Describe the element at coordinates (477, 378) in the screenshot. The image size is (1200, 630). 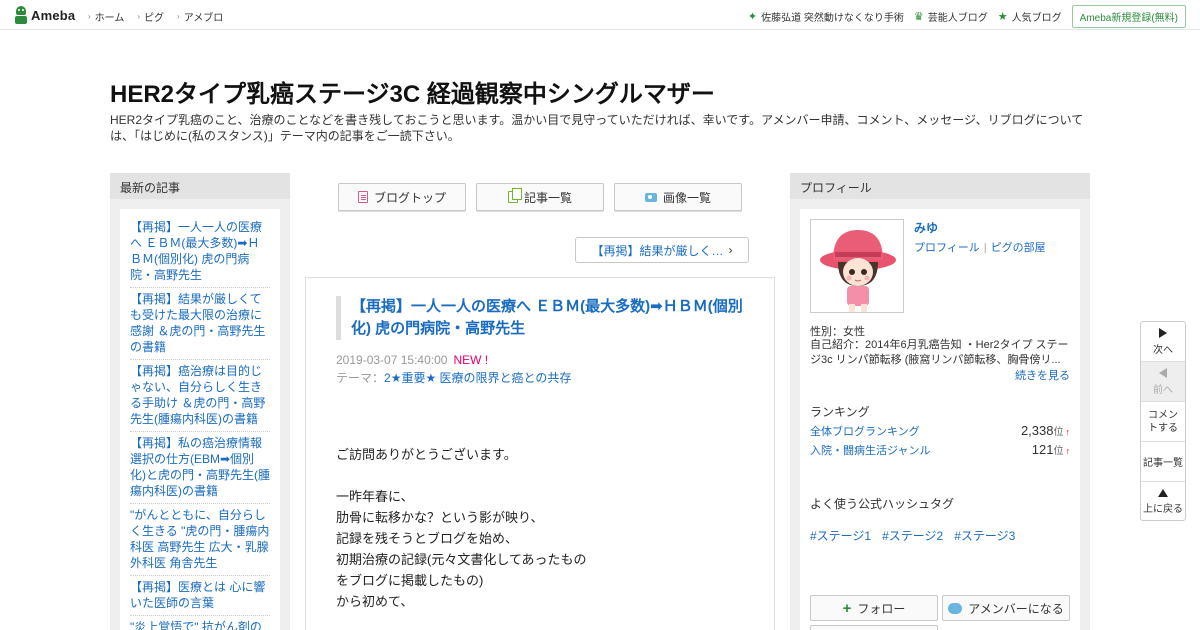
I see `theme-link: 2★重要★ 医療の限界と癌との共存` at that location.